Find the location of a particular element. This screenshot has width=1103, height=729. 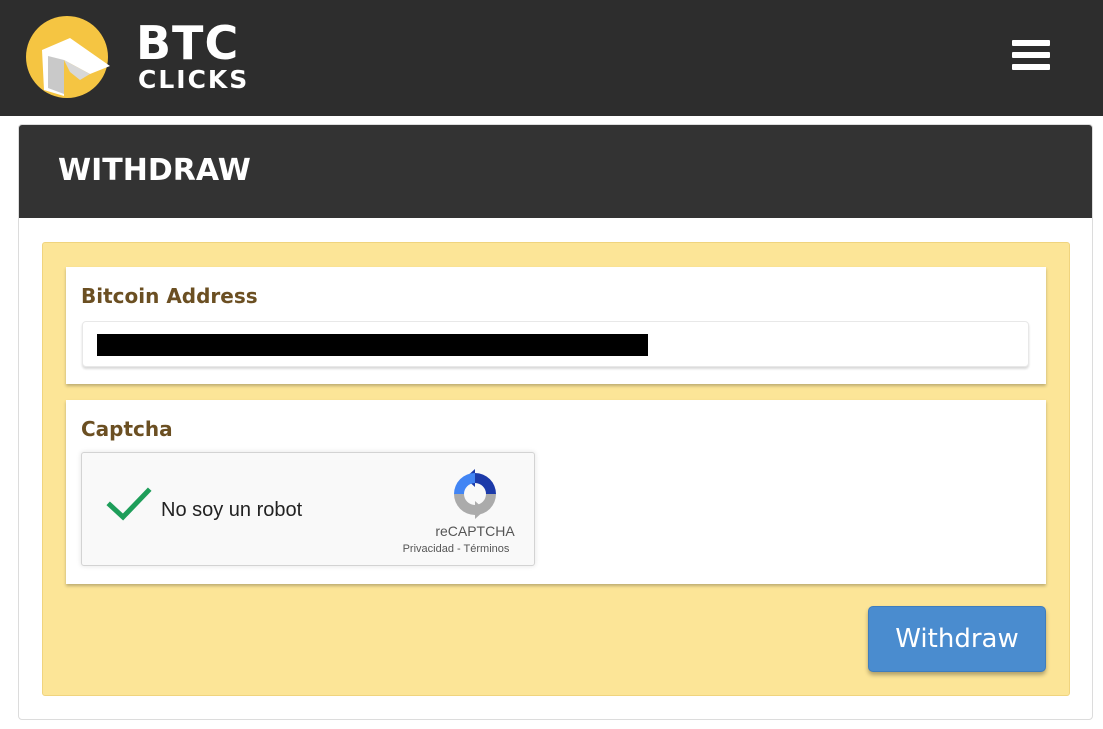

logo-text-clicks: CLICKS is located at coordinates (194, 79).